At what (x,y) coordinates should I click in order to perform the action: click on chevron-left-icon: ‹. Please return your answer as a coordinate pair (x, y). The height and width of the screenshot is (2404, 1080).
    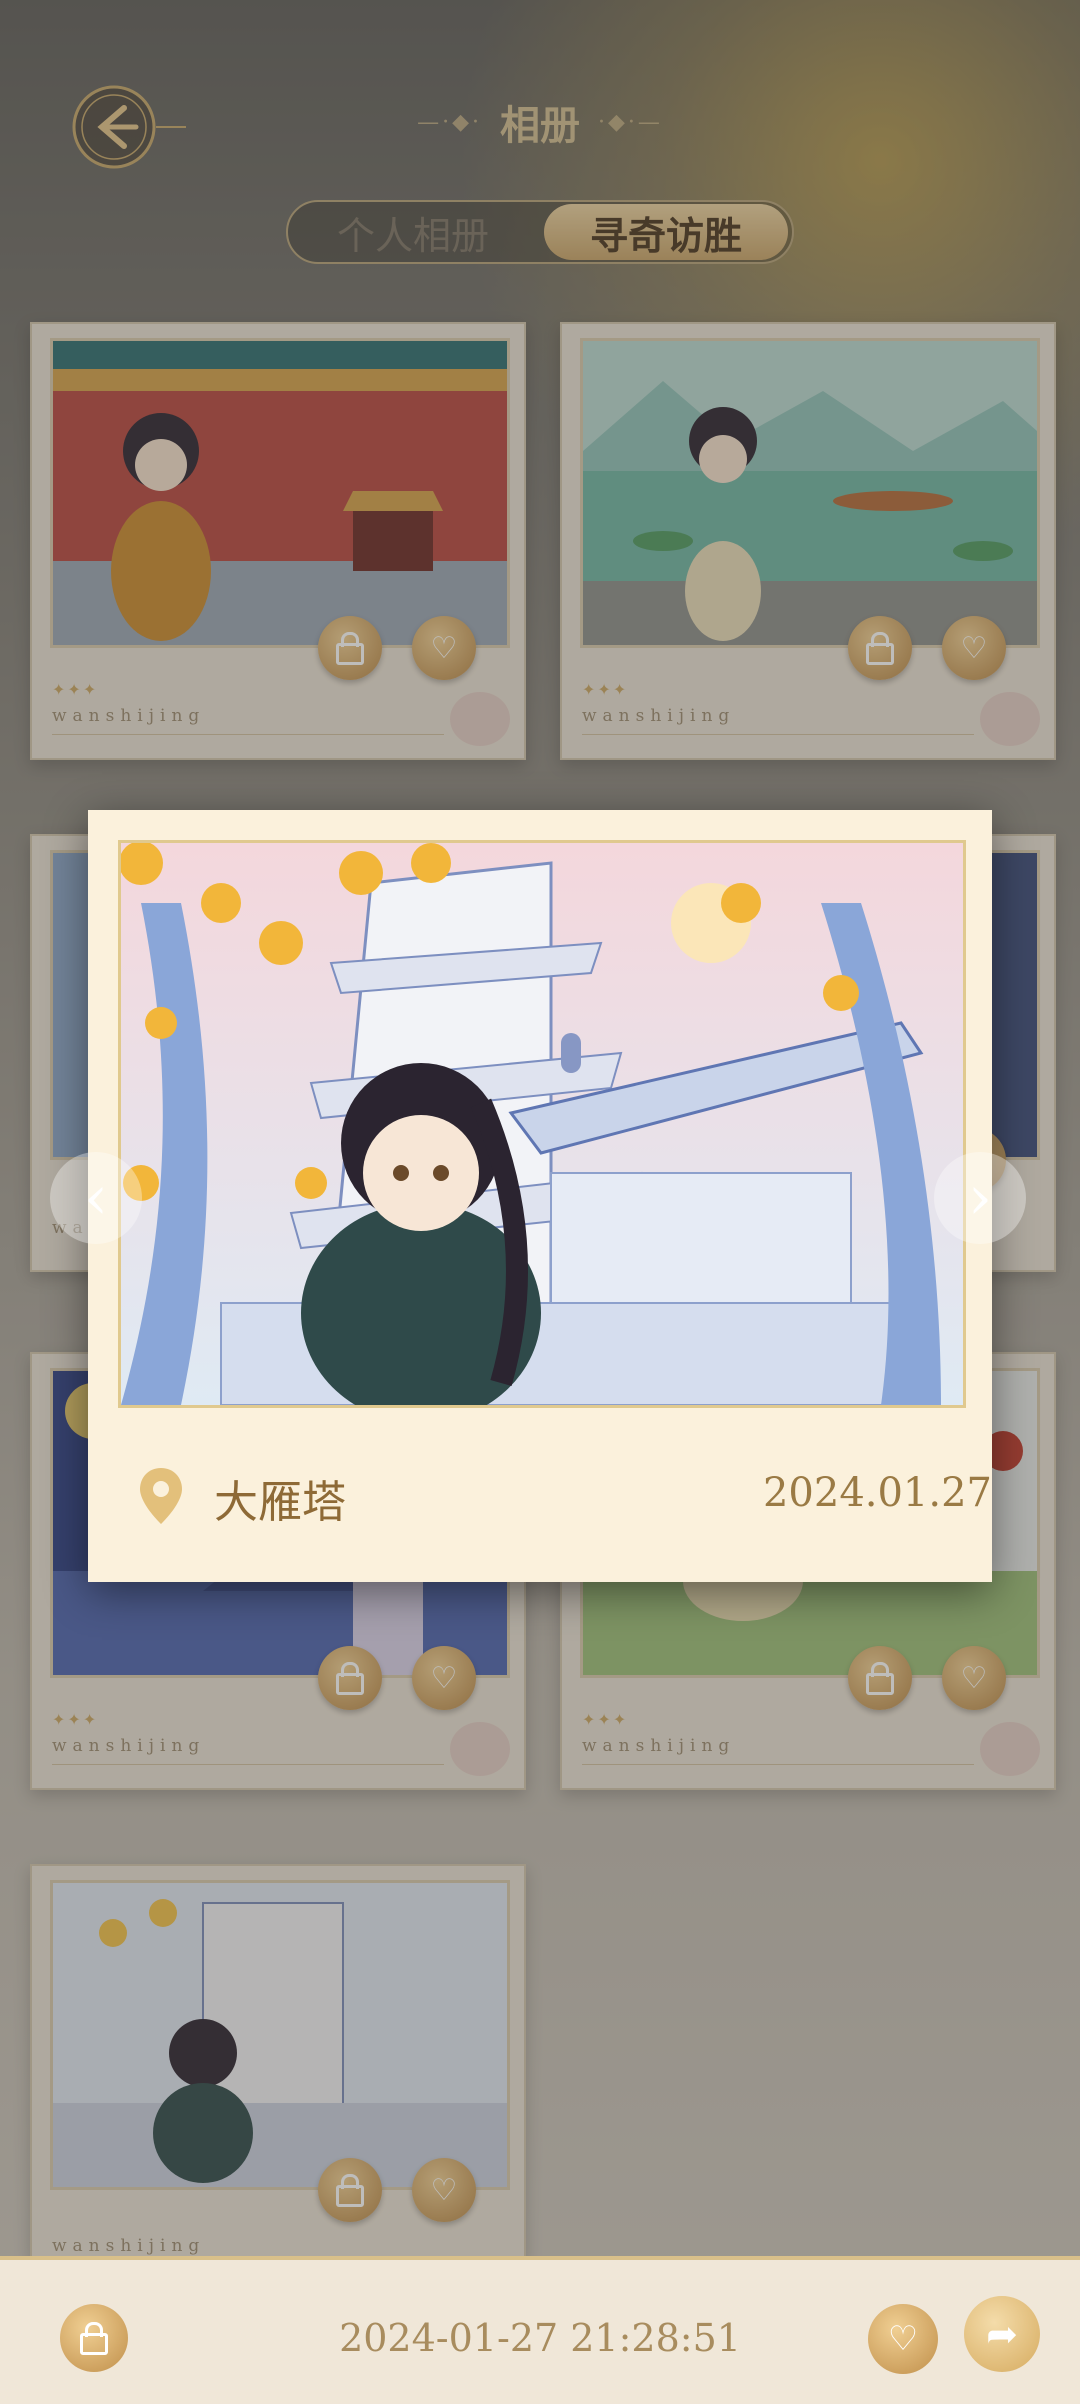
    Looking at the image, I should click on (96, 1198).